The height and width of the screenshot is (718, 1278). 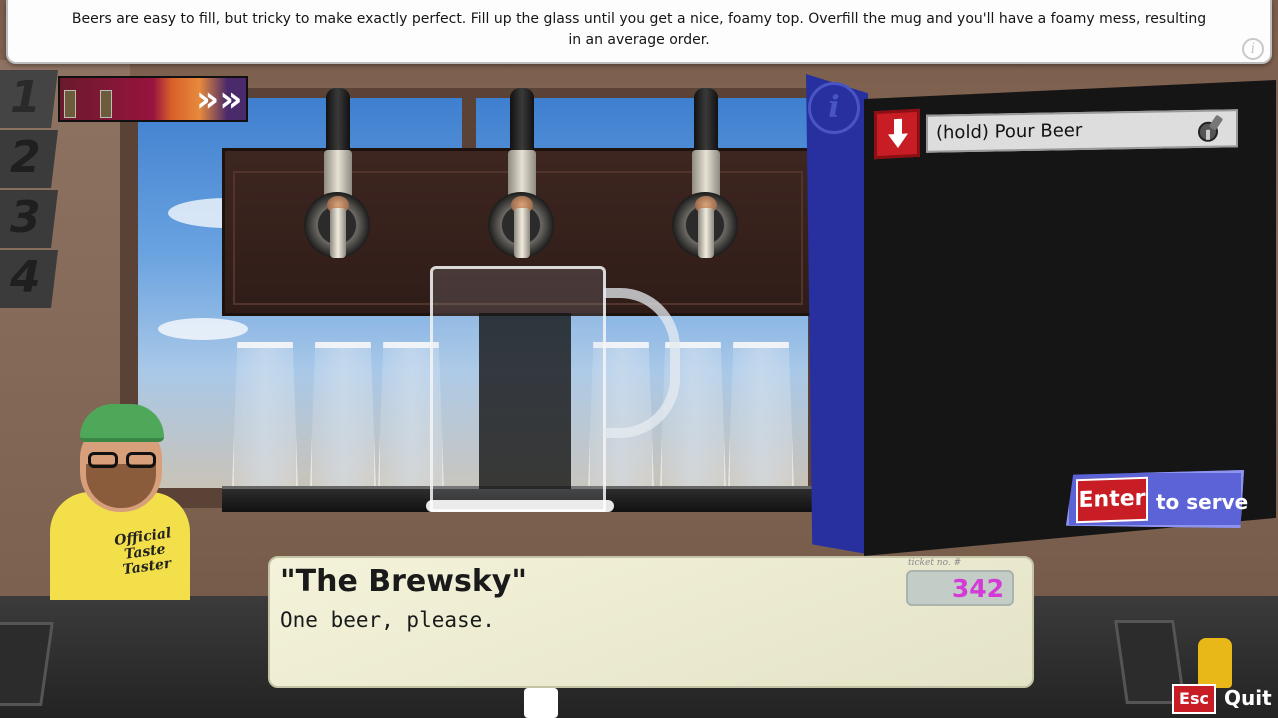 What do you see at coordinates (520, 506) in the screenshot?
I see `mug-base` at bounding box center [520, 506].